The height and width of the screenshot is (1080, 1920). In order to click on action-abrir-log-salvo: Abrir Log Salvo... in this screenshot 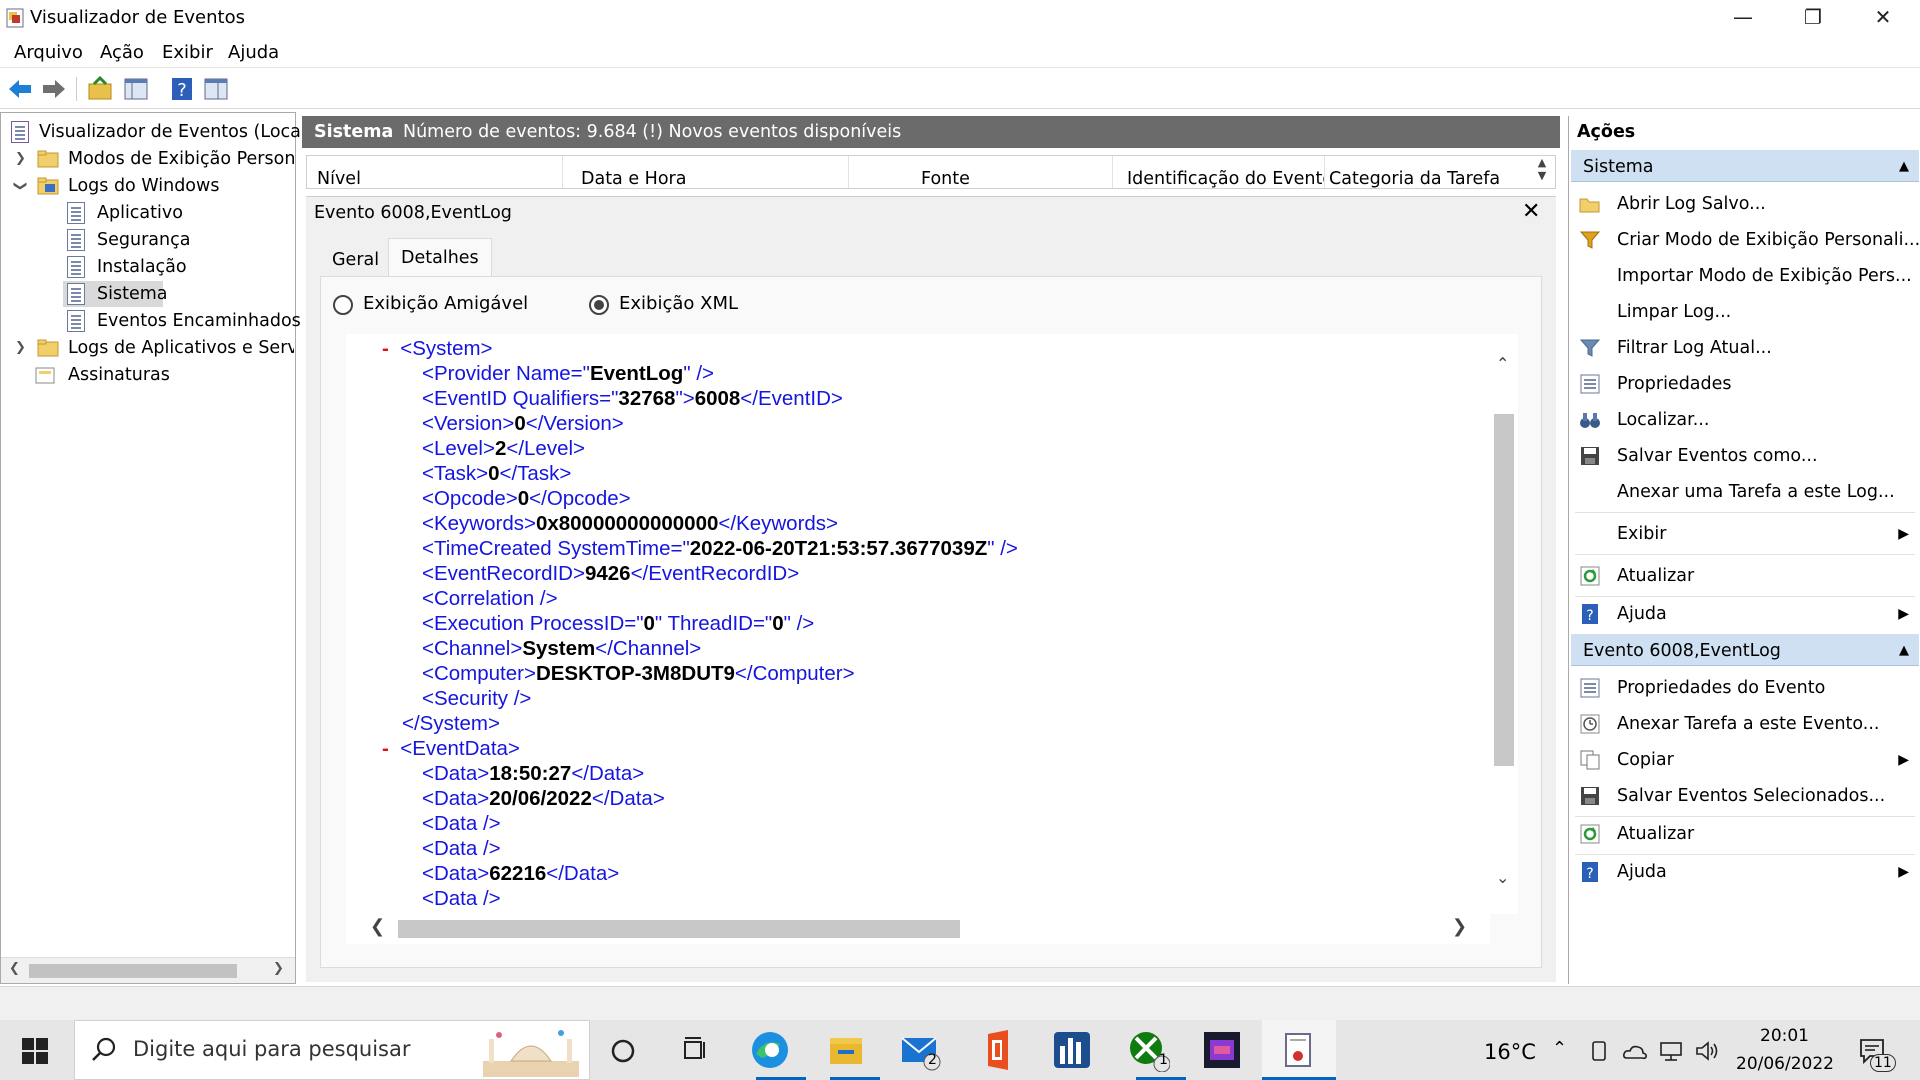, I will do `click(1744, 204)`.